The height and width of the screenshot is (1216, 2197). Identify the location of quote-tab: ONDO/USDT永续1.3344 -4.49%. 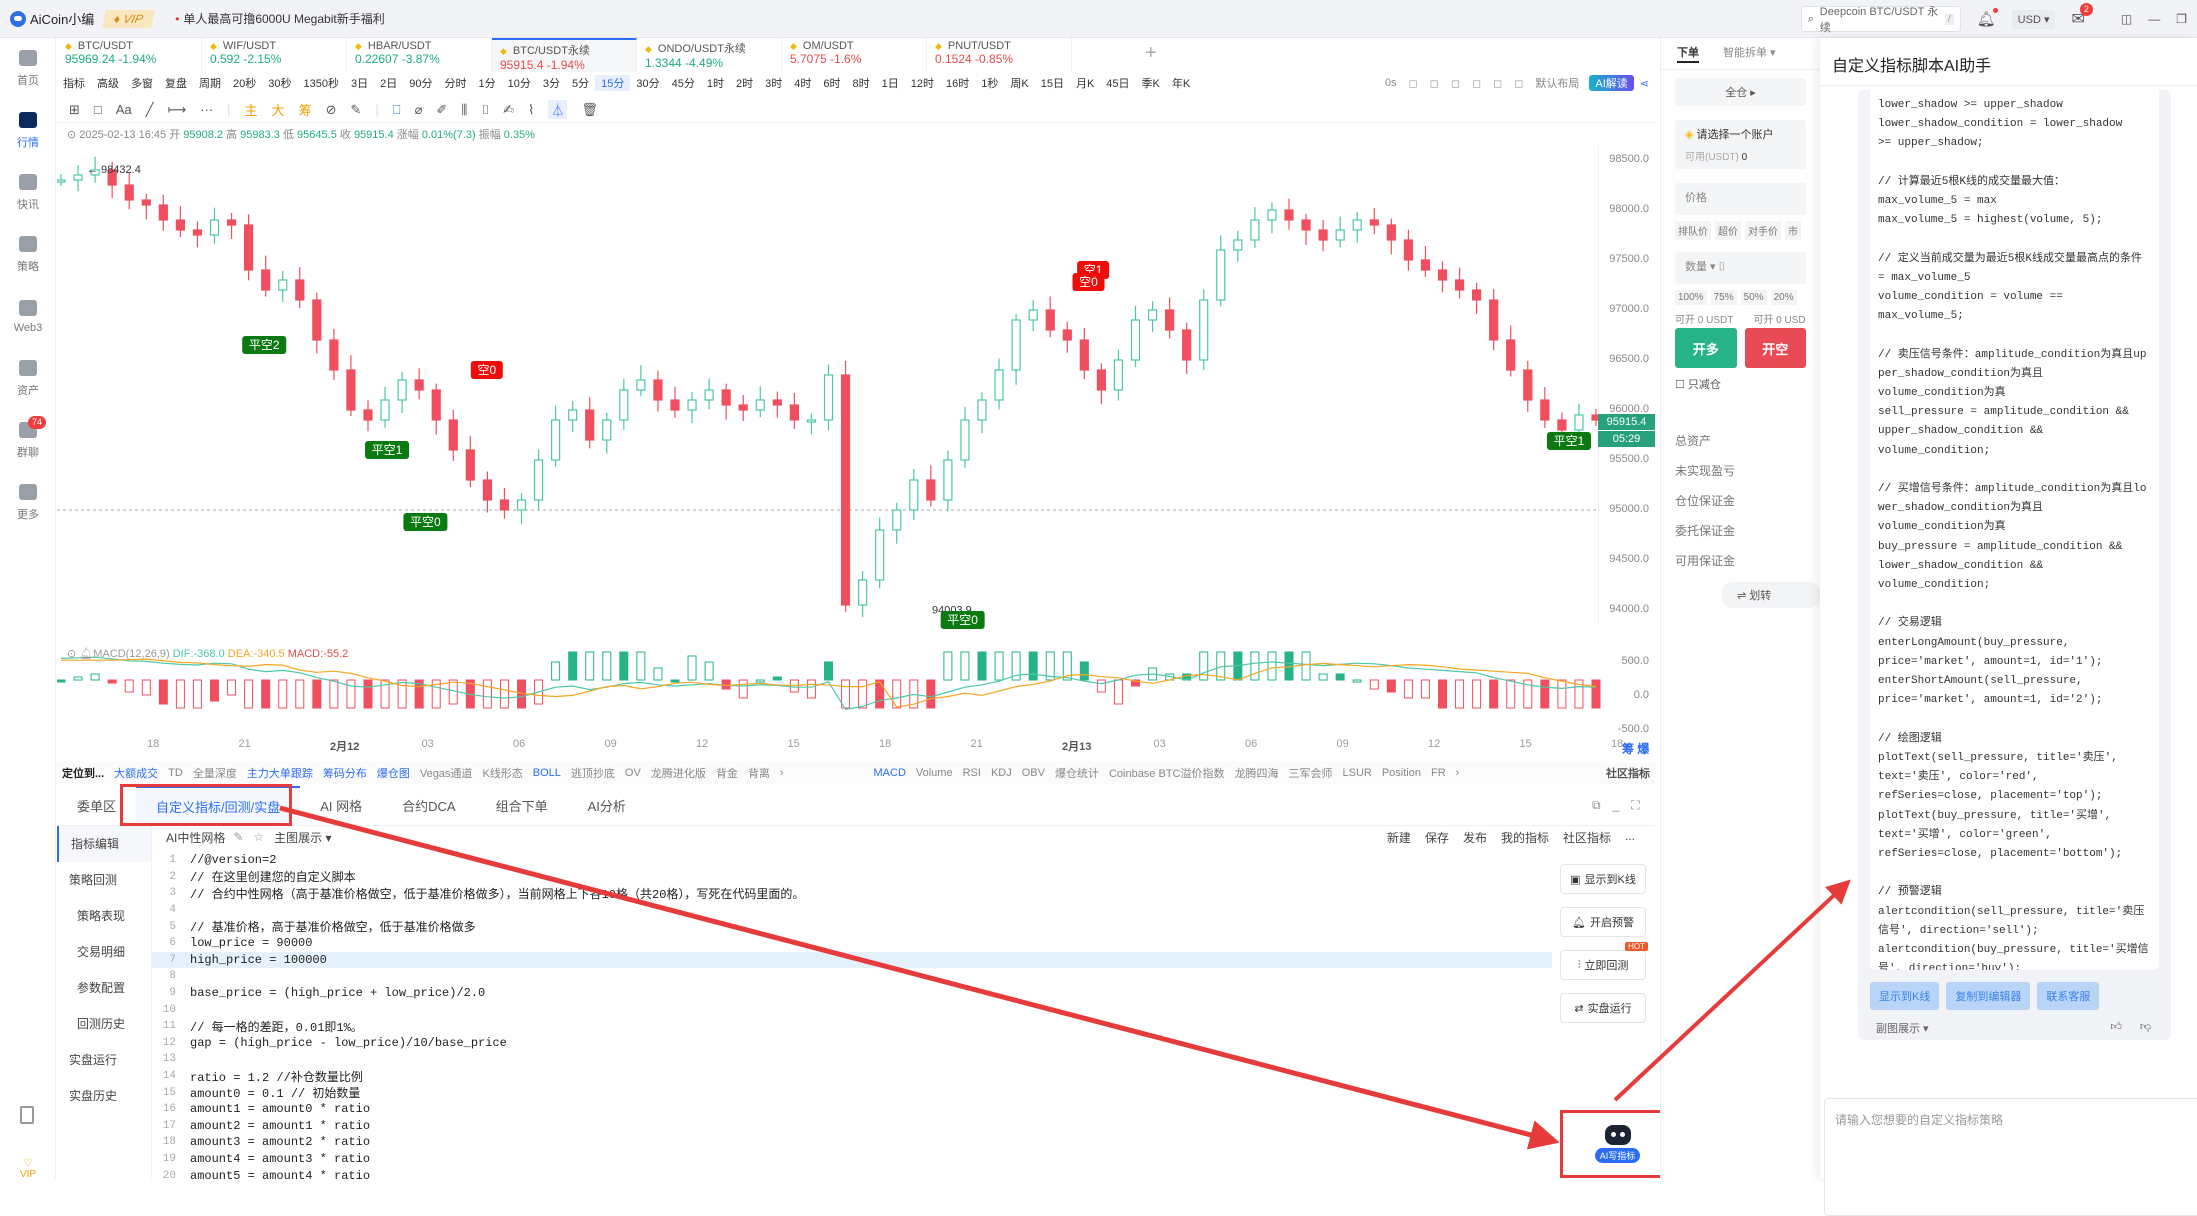
(709, 55).